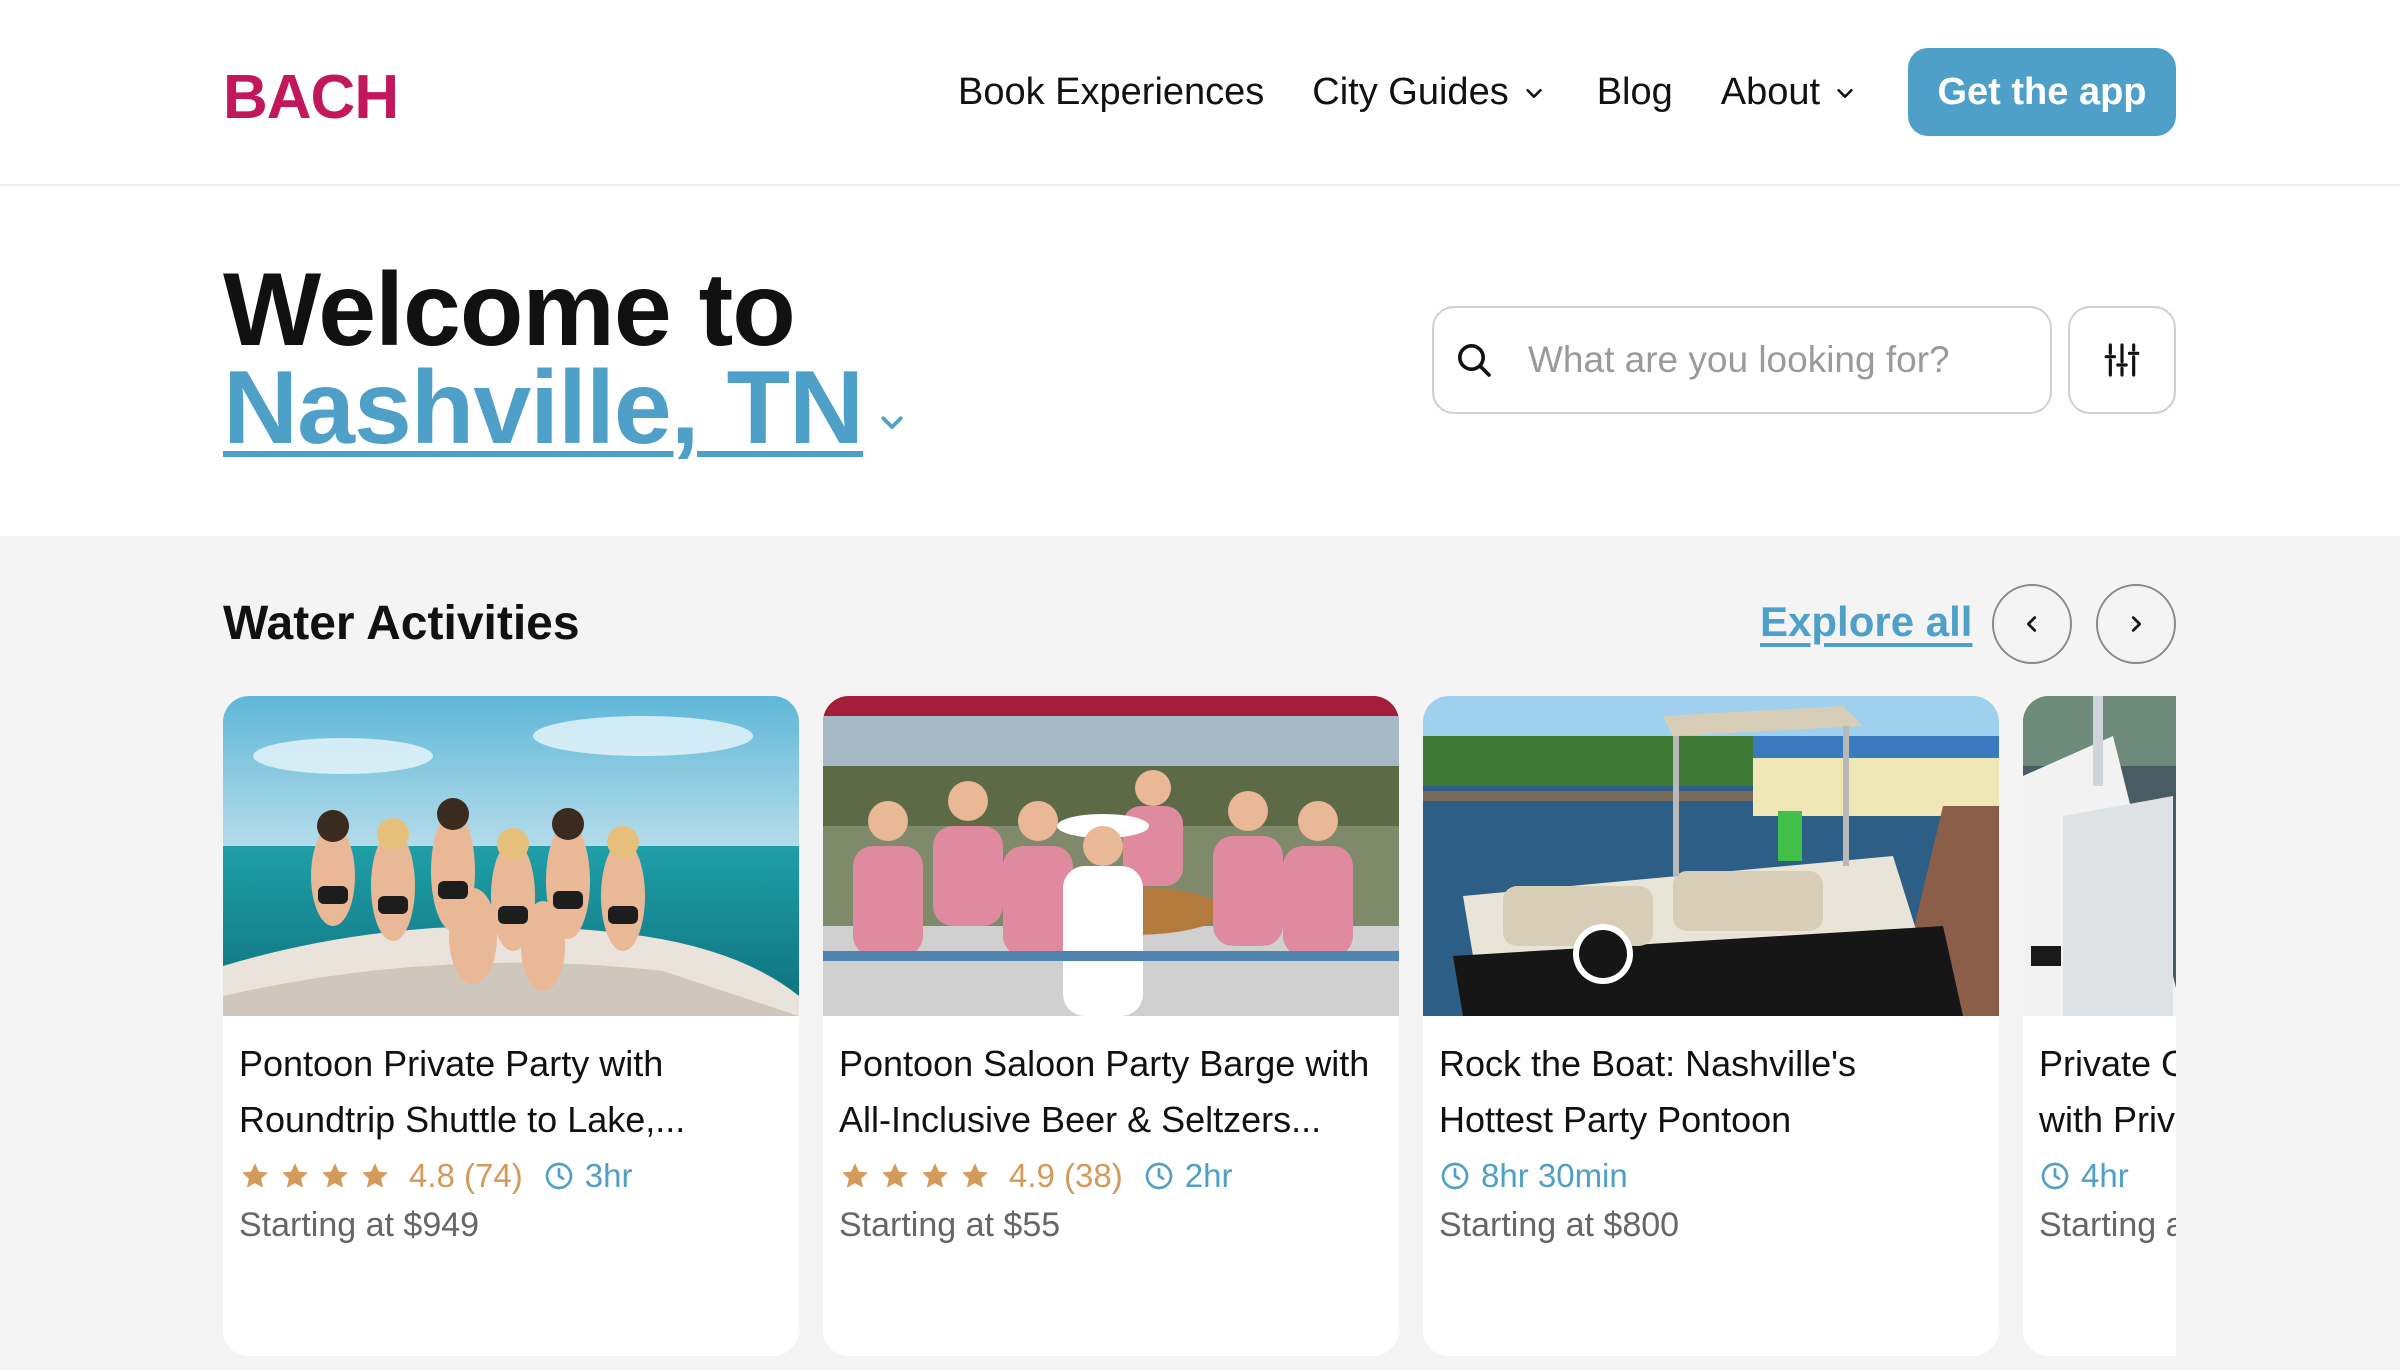  I want to click on carousel-next-button, so click(2136, 624).